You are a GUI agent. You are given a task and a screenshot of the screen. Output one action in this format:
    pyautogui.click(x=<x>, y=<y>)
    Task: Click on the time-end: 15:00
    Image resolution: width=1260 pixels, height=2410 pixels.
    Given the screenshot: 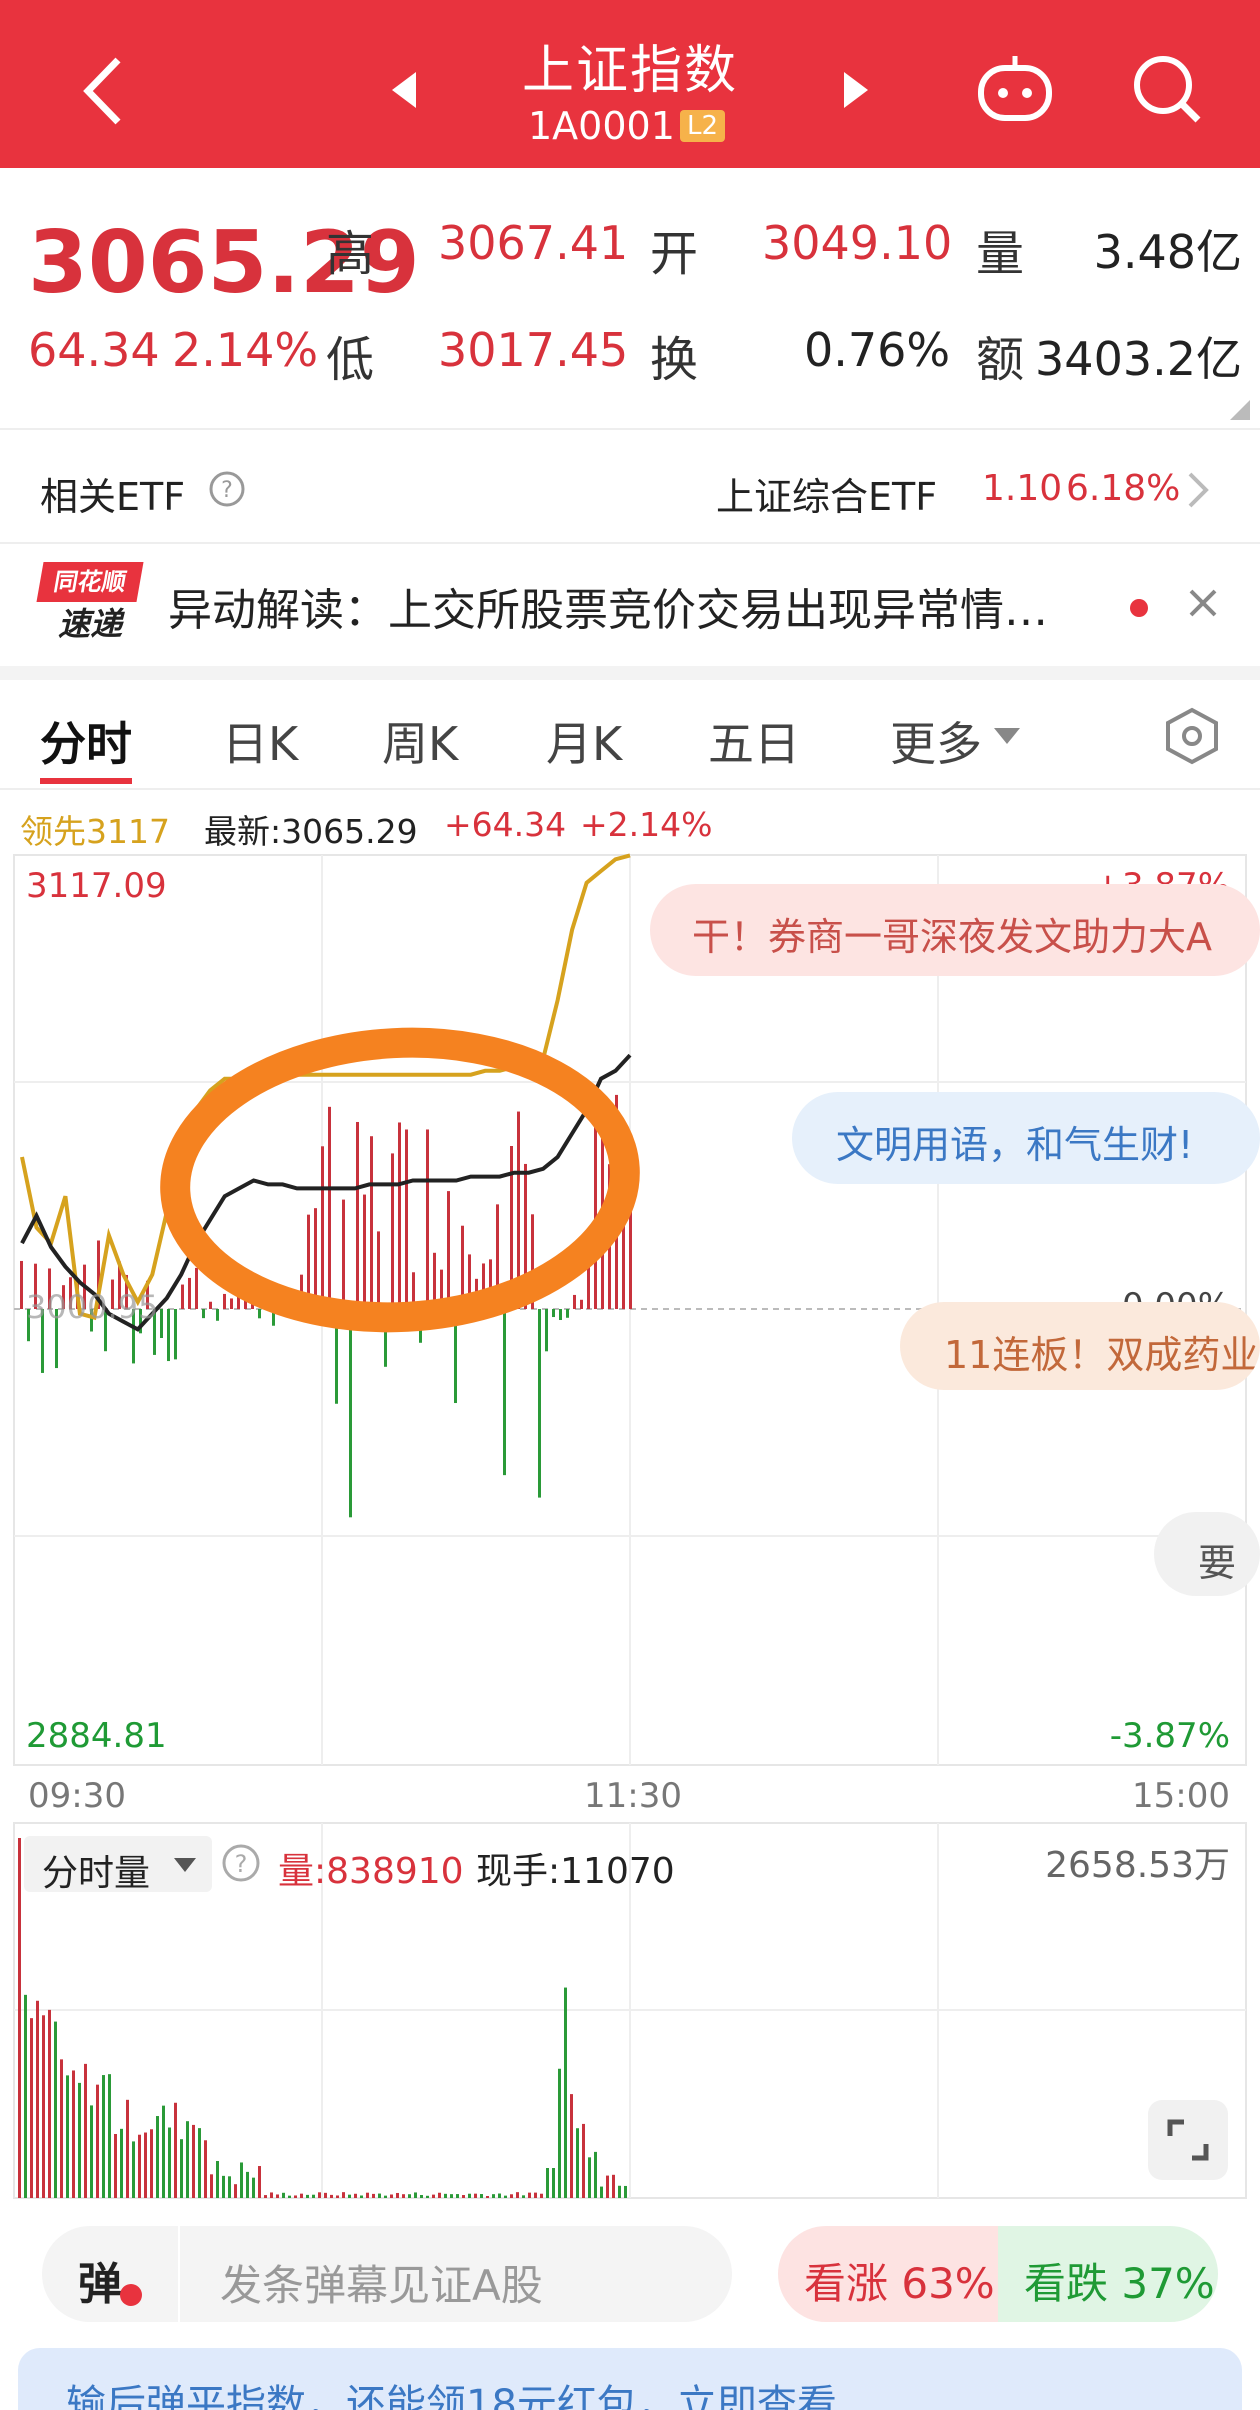 What is the action you would take?
    pyautogui.click(x=1181, y=1796)
    